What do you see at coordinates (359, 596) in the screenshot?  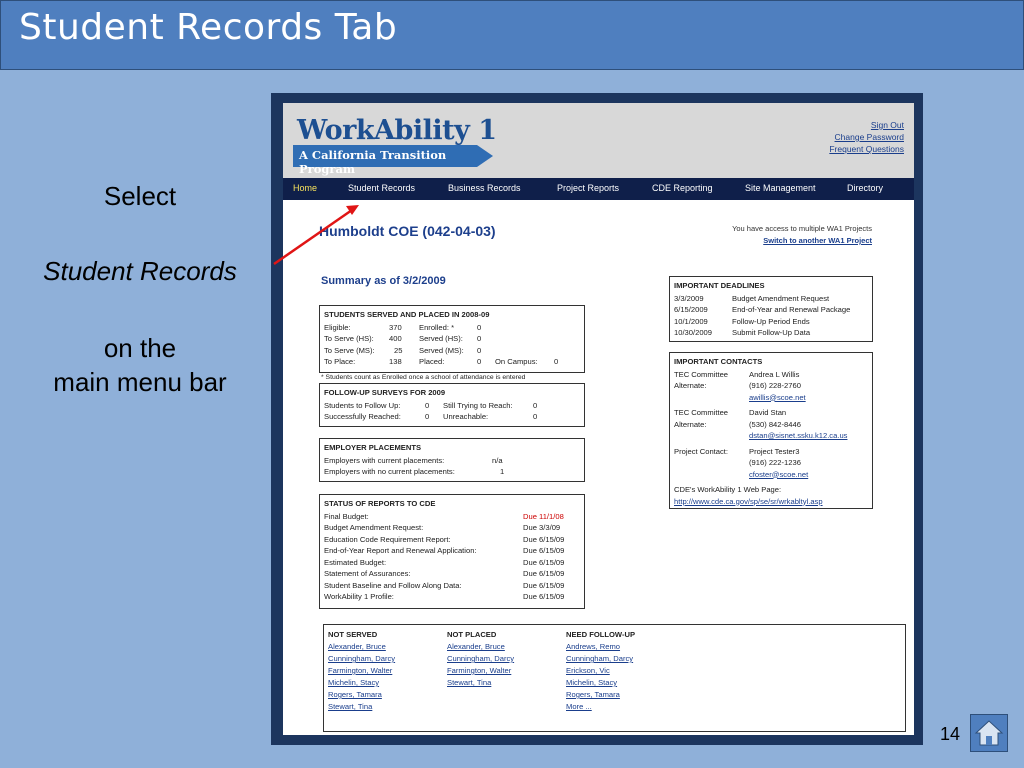 I see `report-name: WorkAbility 1 Profile:` at bounding box center [359, 596].